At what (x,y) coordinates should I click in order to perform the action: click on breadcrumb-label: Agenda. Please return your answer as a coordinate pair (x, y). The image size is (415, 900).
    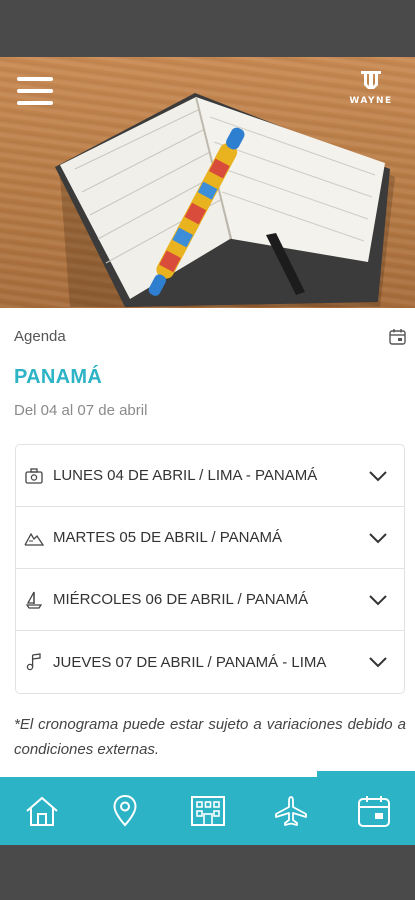
    Looking at the image, I should click on (40, 336).